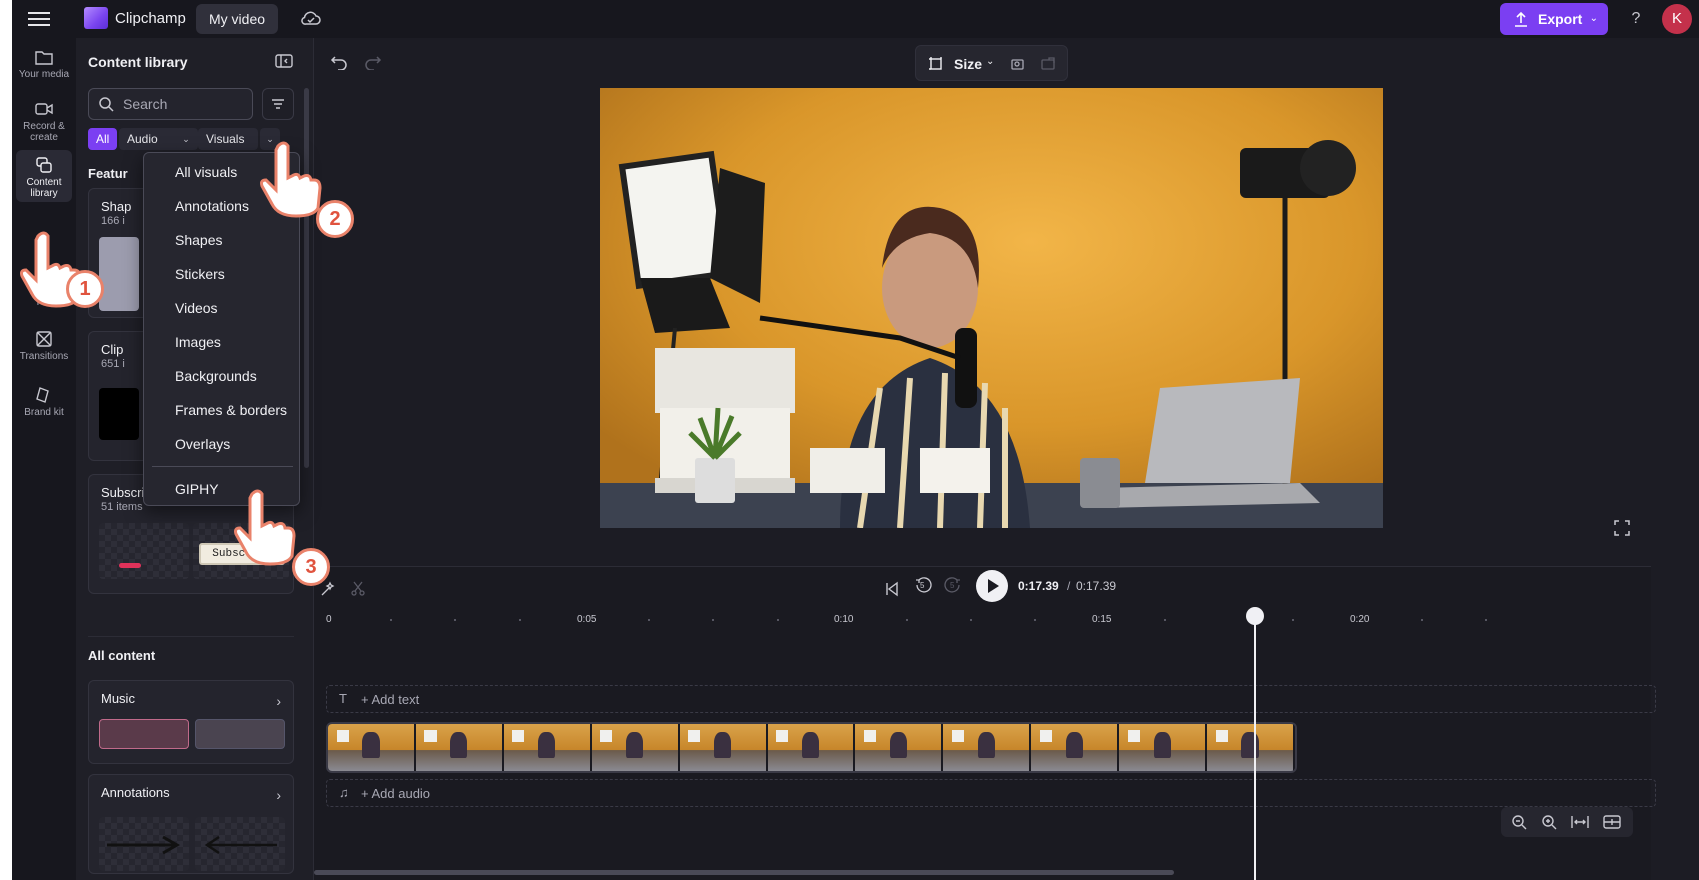  I want to click on tick-label: 0:05, so click(587, 619).